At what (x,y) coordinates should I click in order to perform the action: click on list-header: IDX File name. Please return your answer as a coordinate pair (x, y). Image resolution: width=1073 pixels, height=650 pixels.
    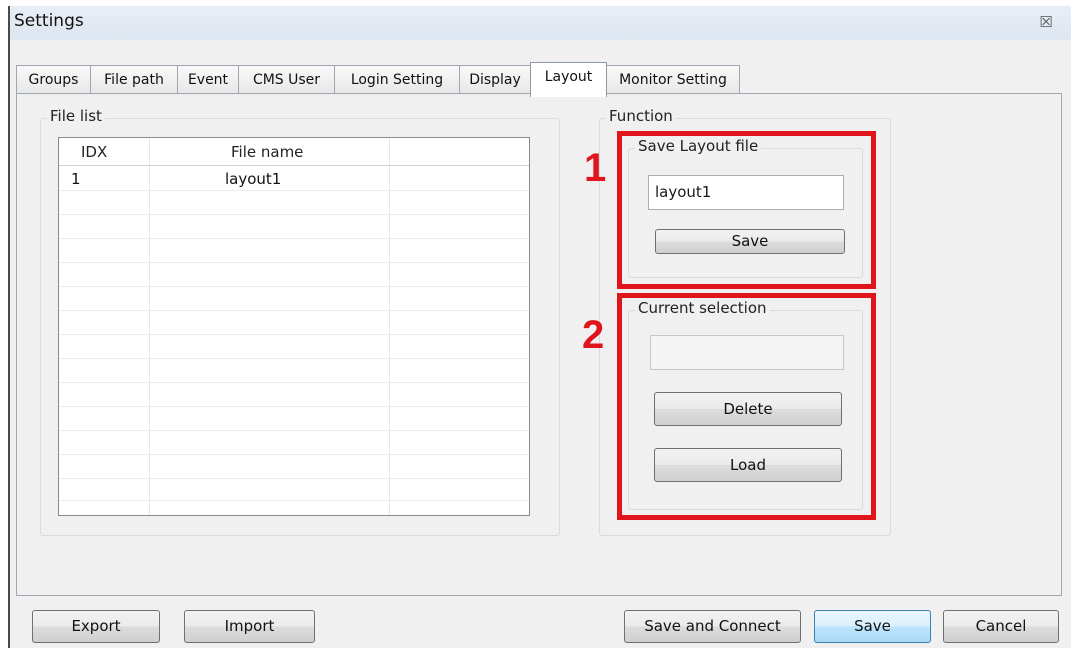
    Looking at the image, I should click on (294, 151).